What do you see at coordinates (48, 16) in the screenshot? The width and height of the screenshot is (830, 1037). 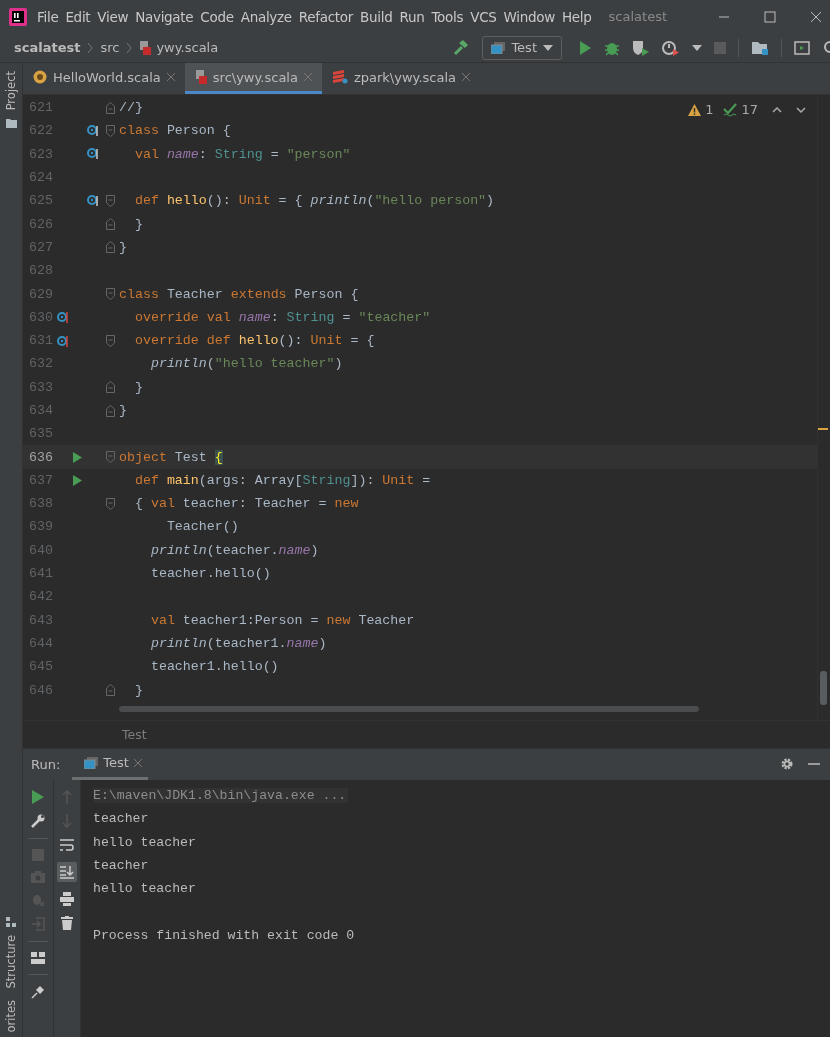 I see `menu-item: File` at bounding box center [48, 16].